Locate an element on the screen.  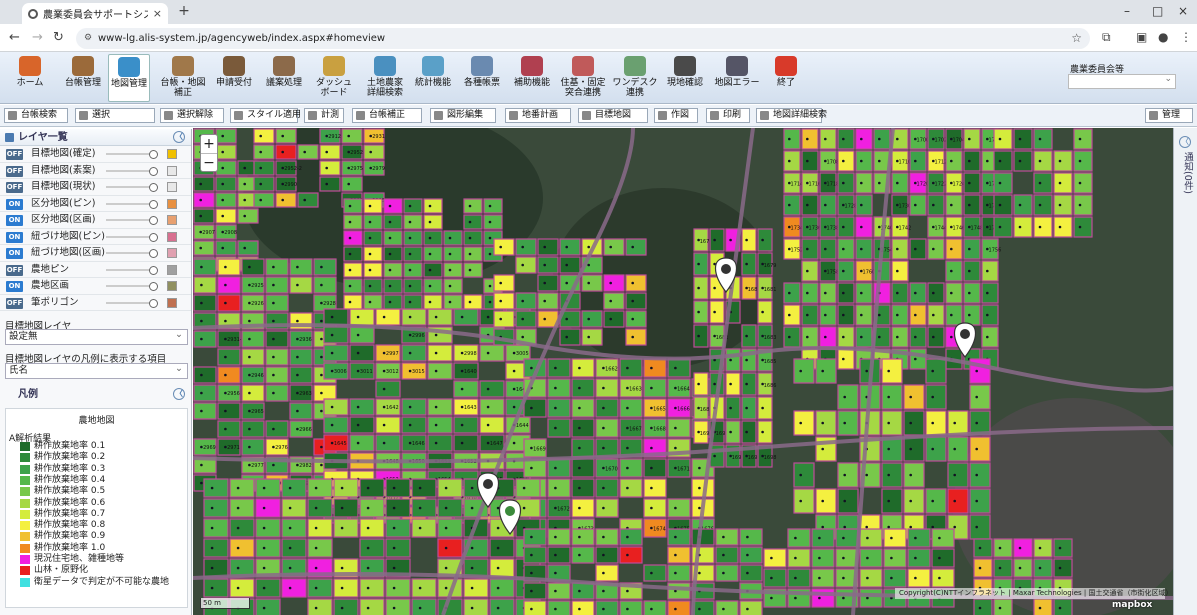
layer-toggle: OFF is located at coordinates (14, 154).